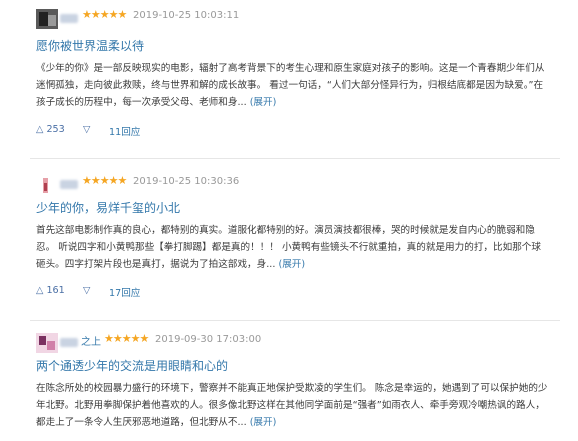 This screenshot has height=441, width=578. Describe the element at coordinates (124, 131) in the screenshot. I see `replies-link: 11回应` at that location.